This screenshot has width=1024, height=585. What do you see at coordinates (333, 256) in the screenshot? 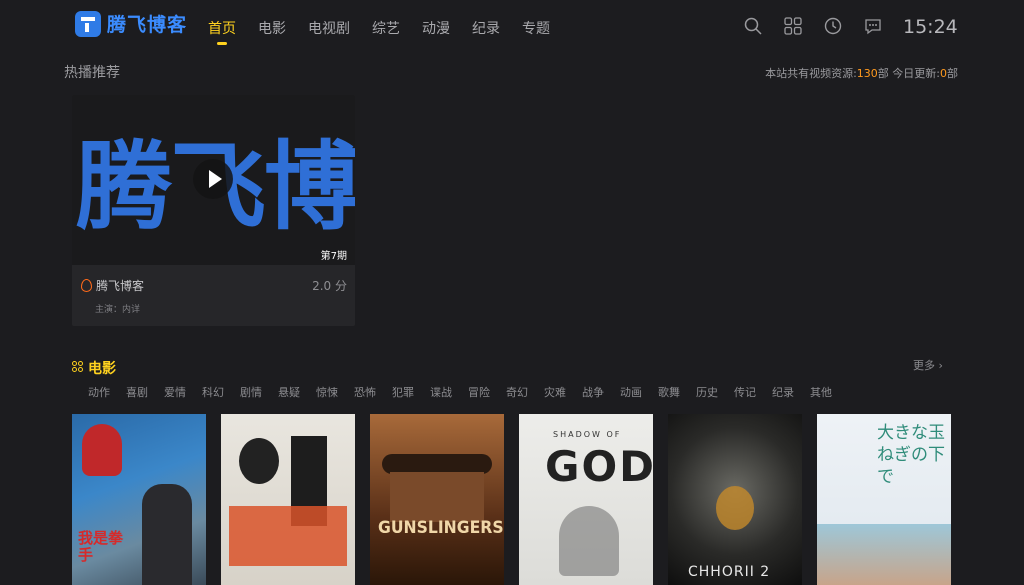
I see `episode-badge: 第7期` at bounding box center [333, 256].